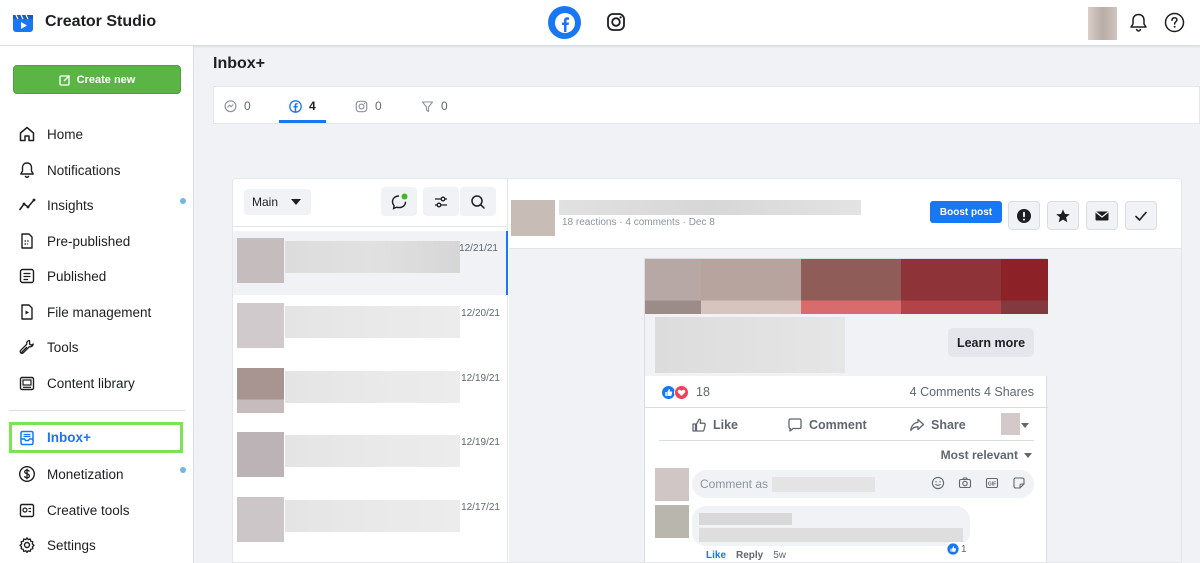  What do you see at coordinates (681, 392) in the screenshot?
I see `love-reaction-icon` at bounding box center [681, 392].